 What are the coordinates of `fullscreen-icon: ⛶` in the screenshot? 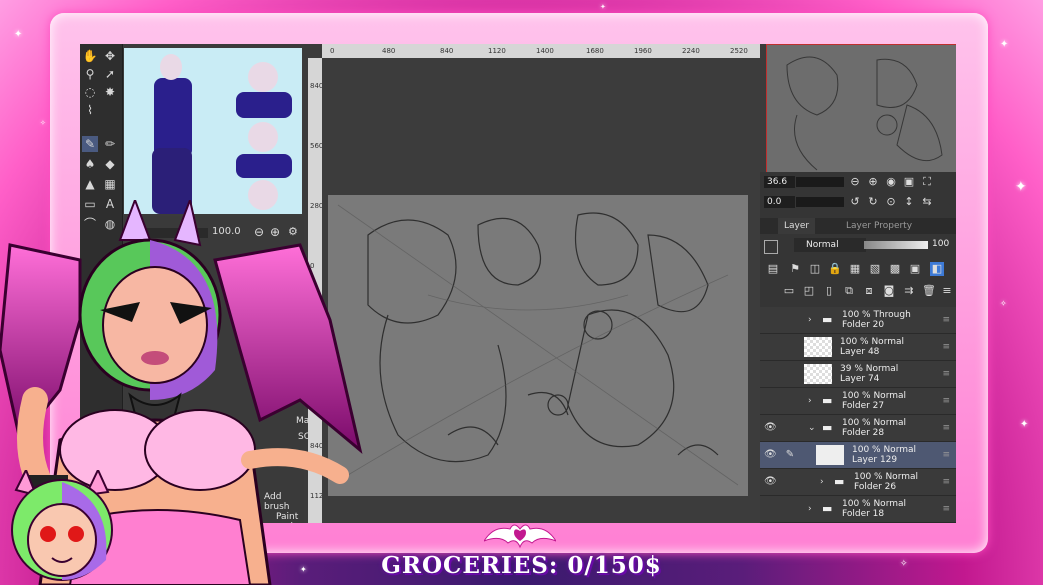 It's located at (927, 182).